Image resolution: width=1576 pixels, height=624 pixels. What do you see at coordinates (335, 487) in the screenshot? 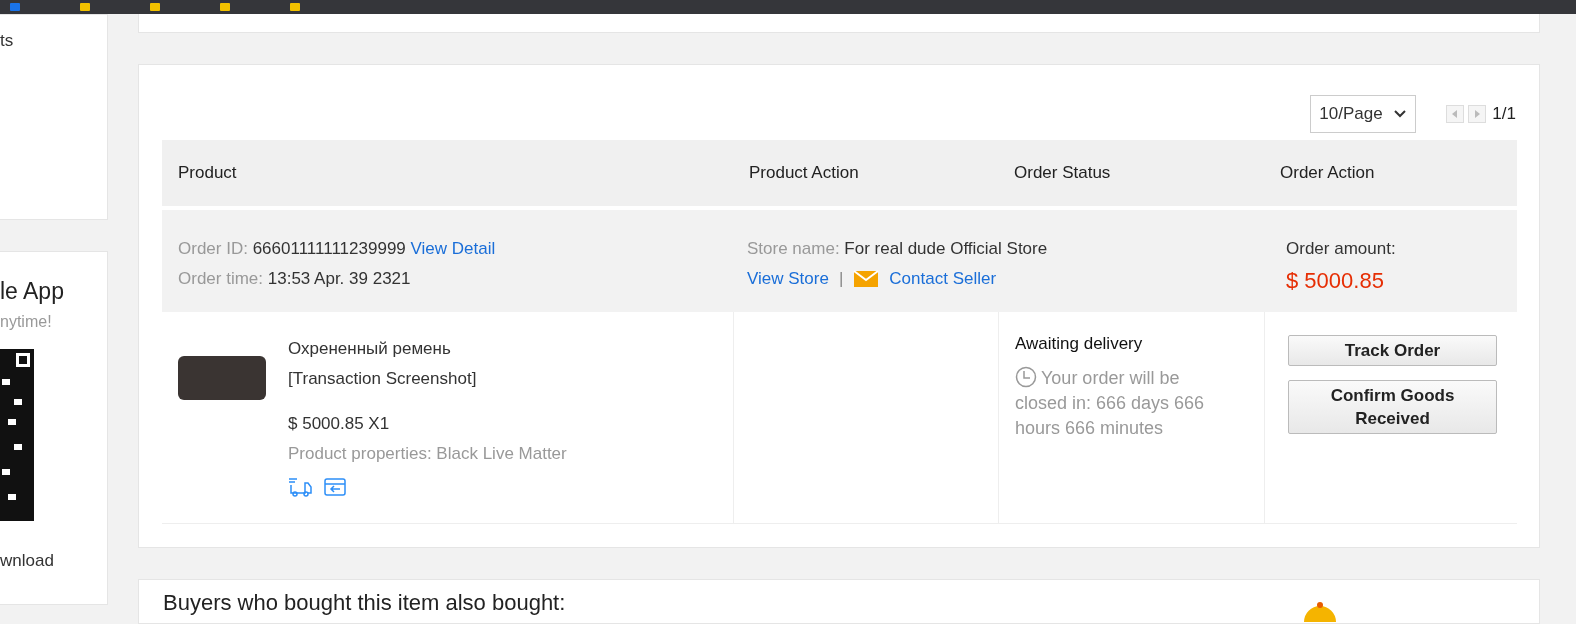
I see `return-box-icon` at bounding box center [335, 487].